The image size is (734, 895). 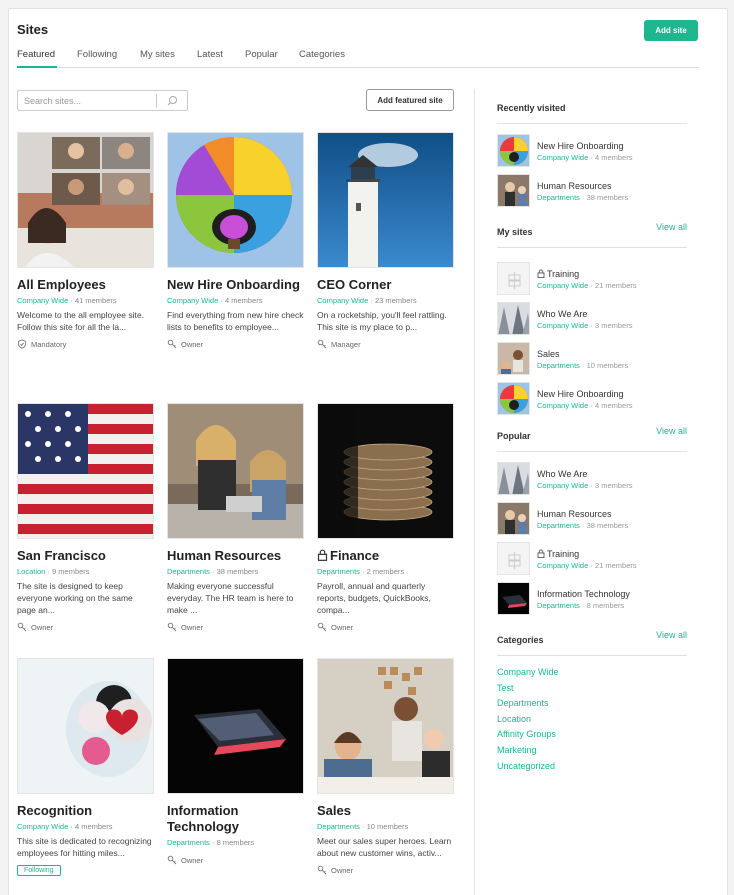 I want to click on site-item-name: Sales, so click(x=548, y=354).